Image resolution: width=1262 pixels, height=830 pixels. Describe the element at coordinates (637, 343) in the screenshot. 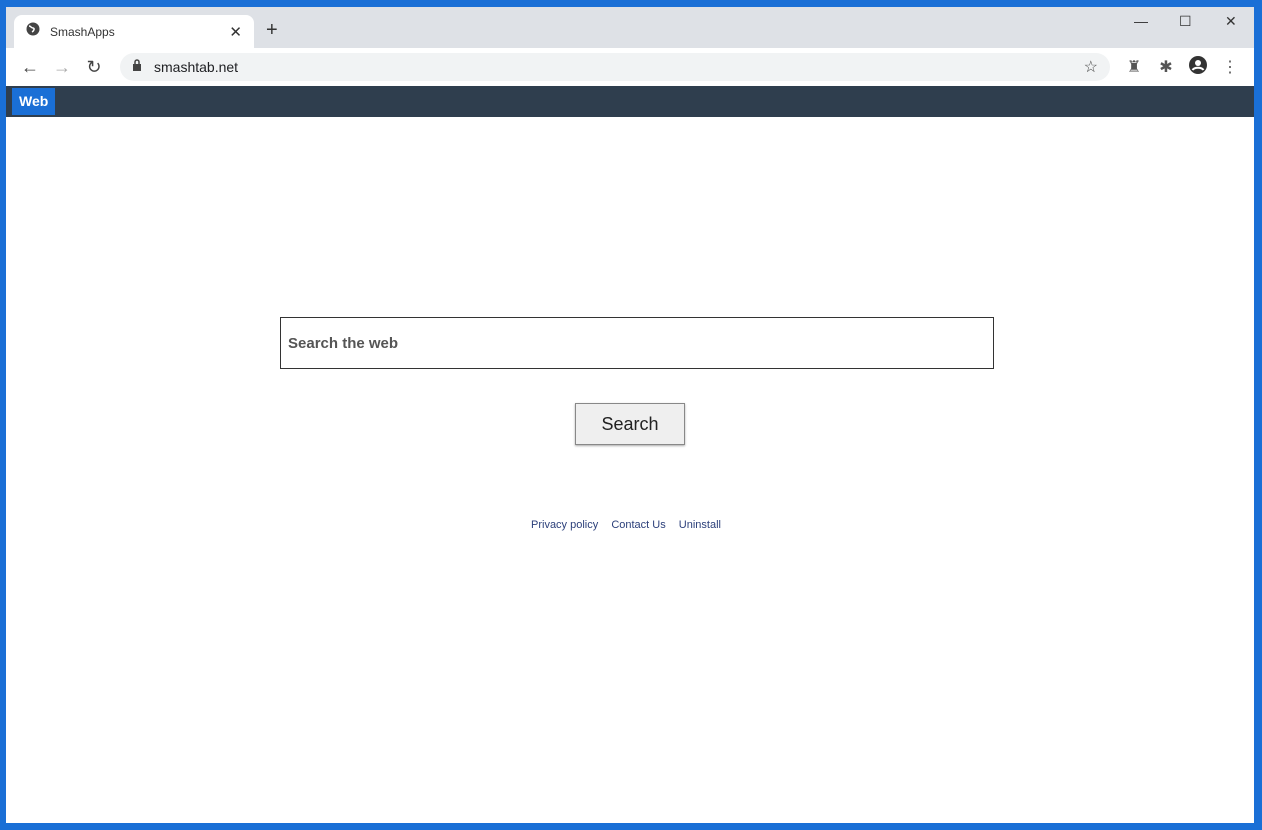

I see `search-input` at that location.